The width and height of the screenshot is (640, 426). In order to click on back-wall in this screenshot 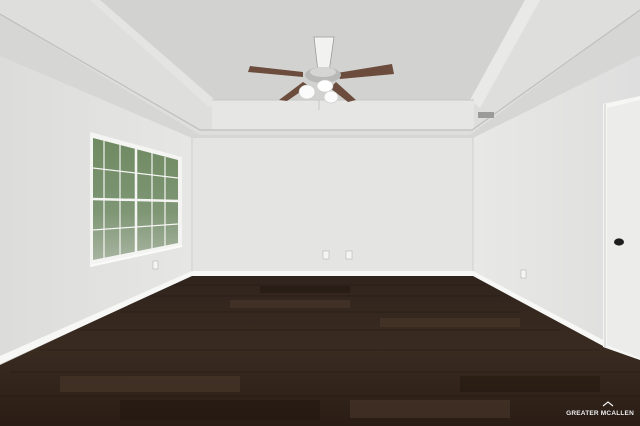, I will do `click(332, 206)`.